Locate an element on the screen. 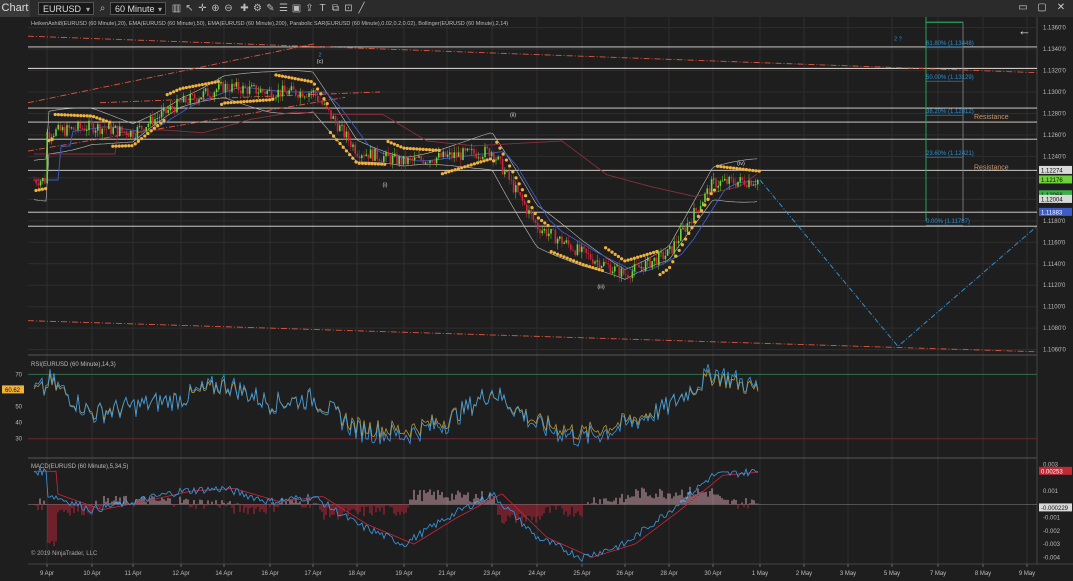 The height and width of the screenshot is (581, 1073). camera-icon: ▣ is located at coordinates (296, 8).